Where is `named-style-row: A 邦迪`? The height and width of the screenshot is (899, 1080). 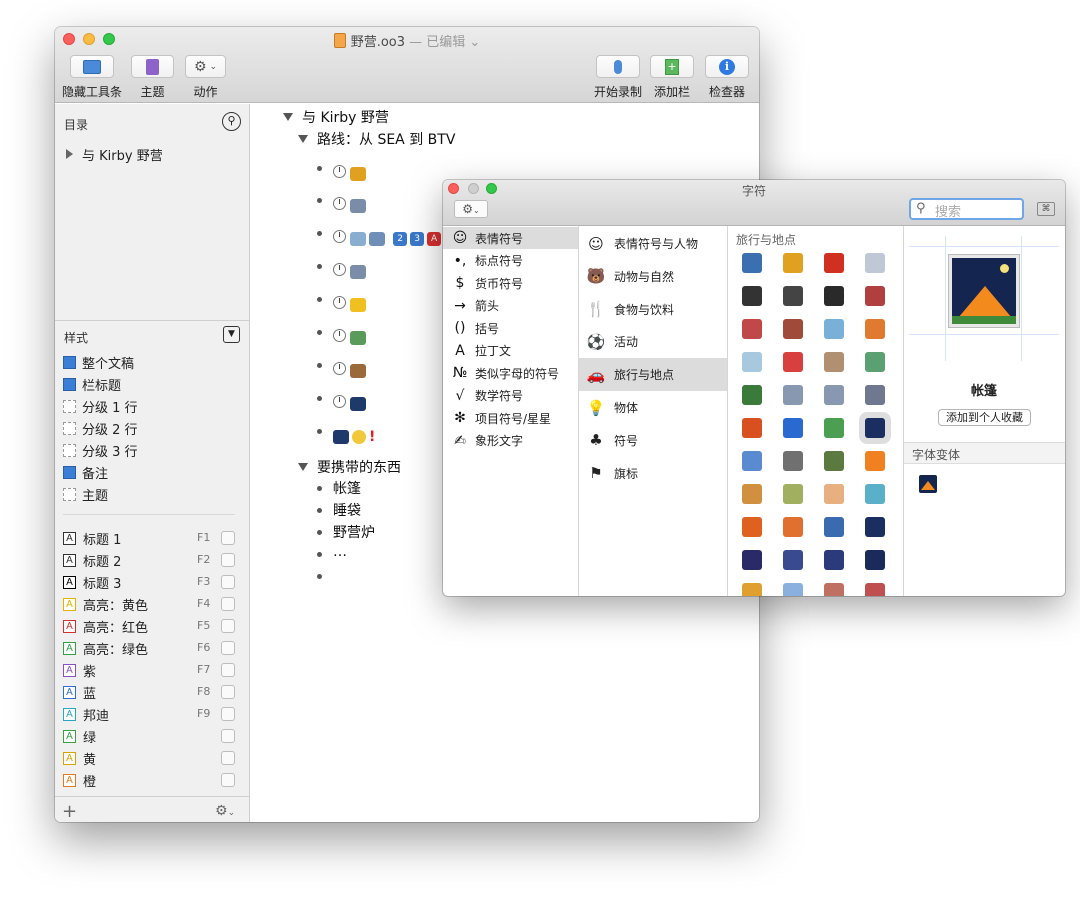
named-style-row: A 邦迪 is located at coordinates (86, 714).